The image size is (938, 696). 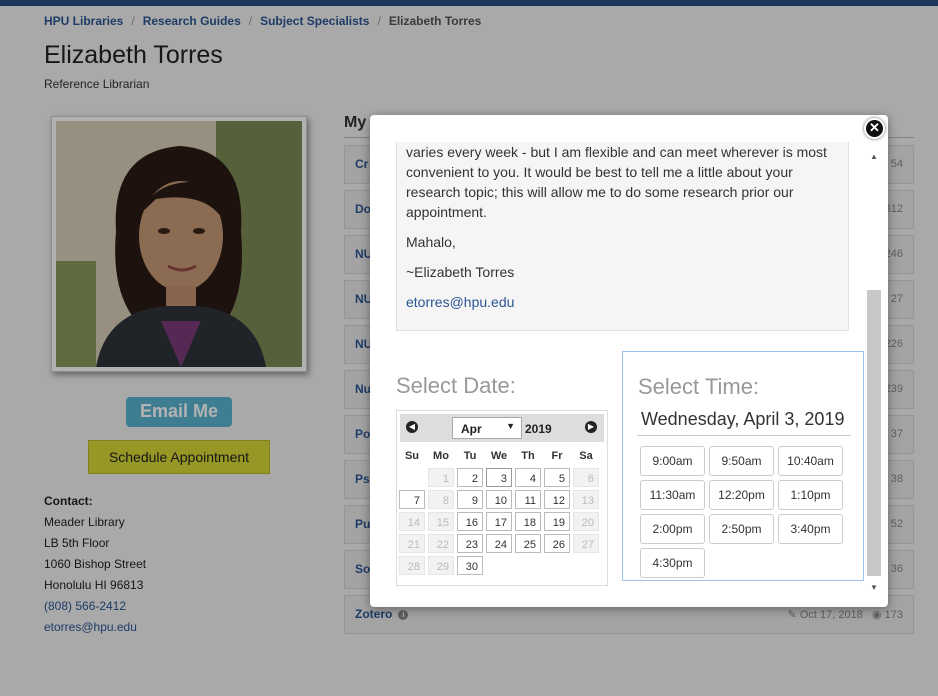 What do you see at coordinates (528, 456) in the screenshot?
I see `weekday-header: Th` at bounding box center [528, 456].